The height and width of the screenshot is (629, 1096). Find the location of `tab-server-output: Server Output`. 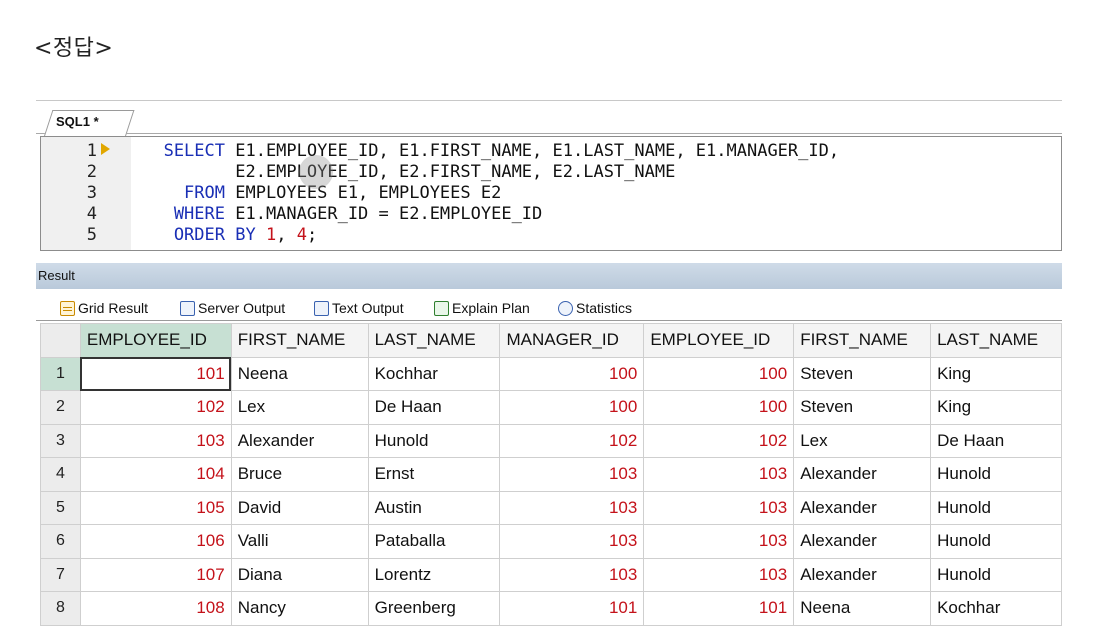

tab-server-output: Server Output is located at coordinates (237, 308).